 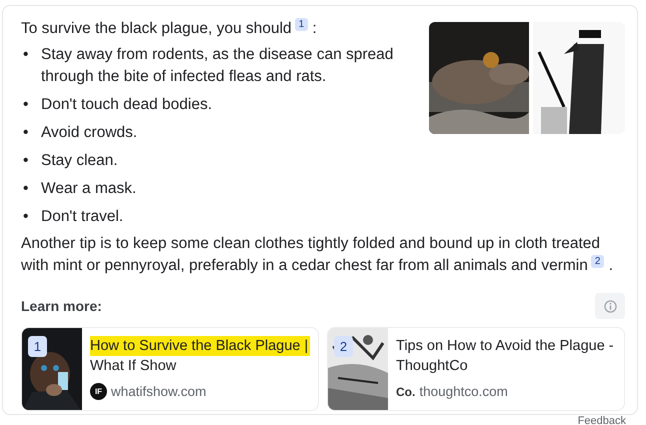 What do you see at coordinates (463, 391) in the screenshot?
I see `site-url: thoughtco.com` at bounding box center [463, 391].